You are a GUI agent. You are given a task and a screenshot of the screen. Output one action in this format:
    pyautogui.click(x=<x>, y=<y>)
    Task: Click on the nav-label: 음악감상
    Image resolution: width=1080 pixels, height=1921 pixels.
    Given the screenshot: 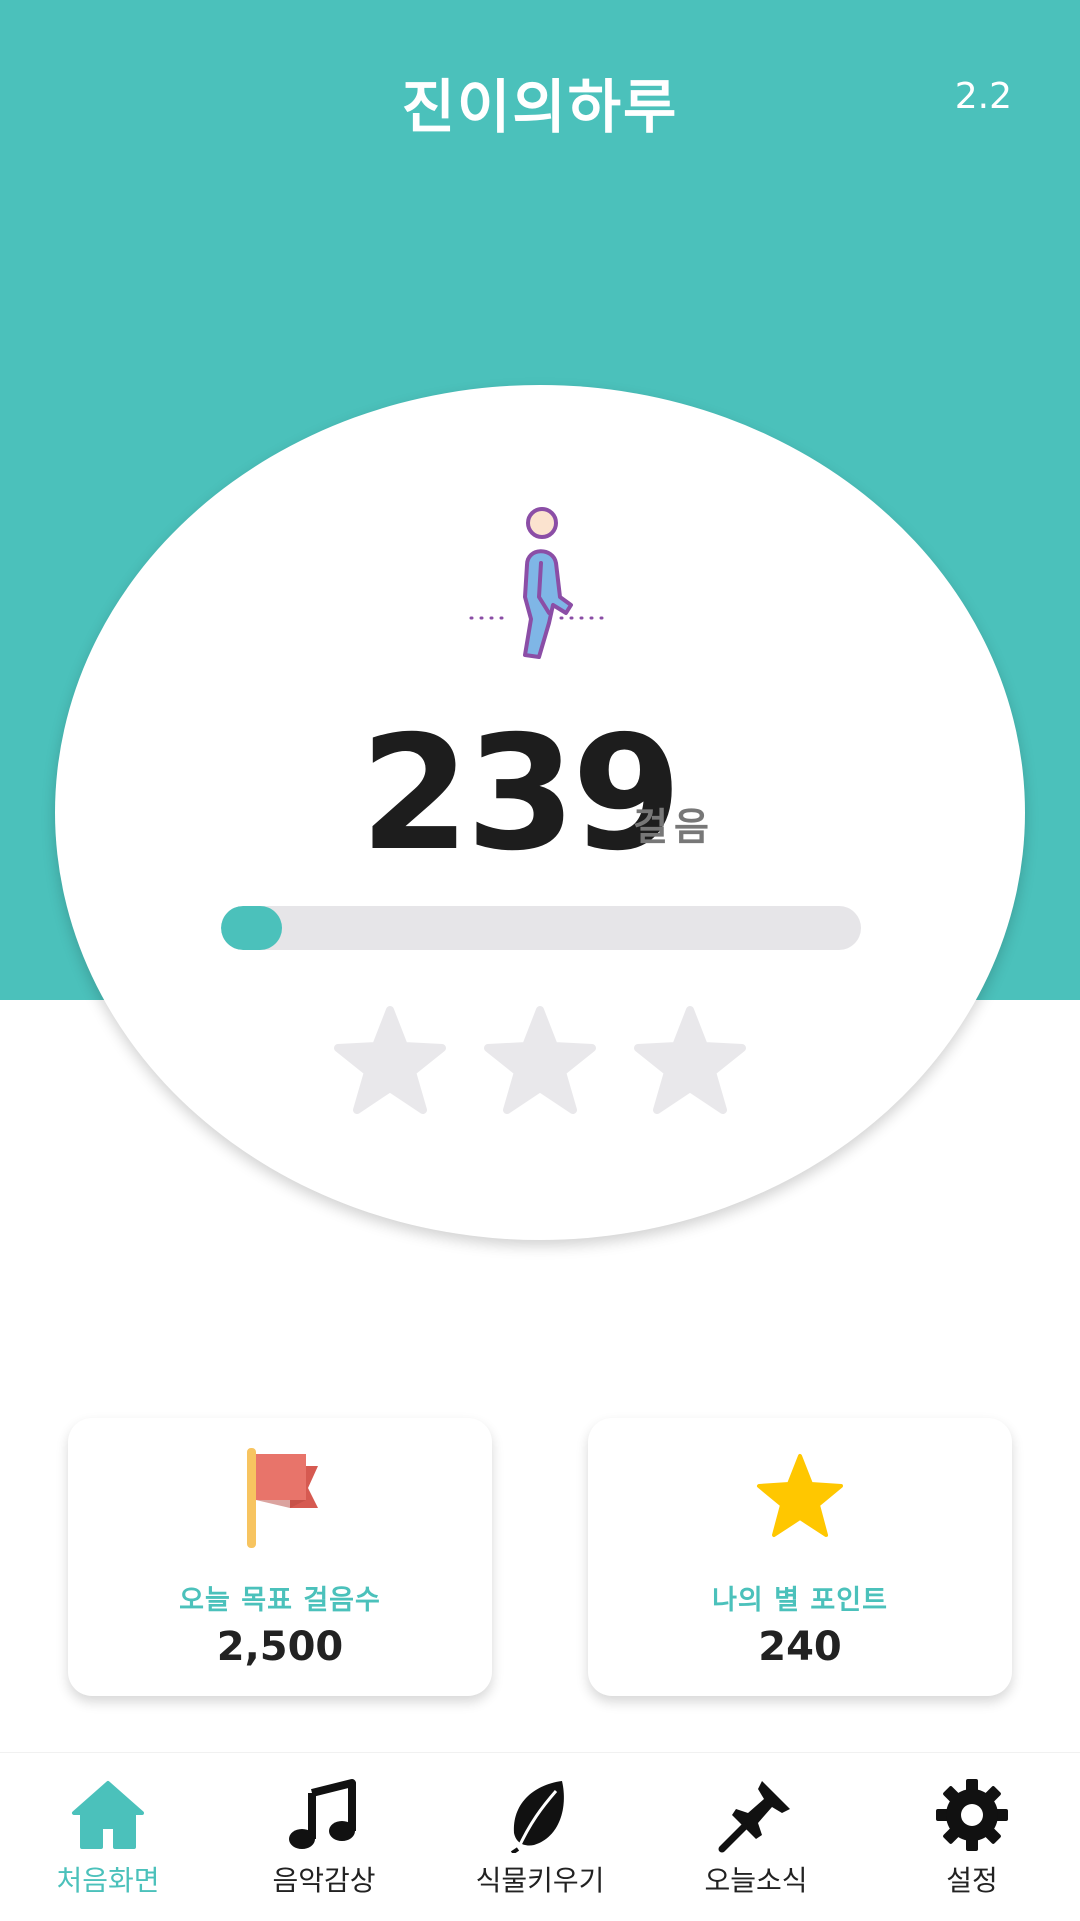 What is the action you would take?
    pyautogui.click(x=324, y=1880)
    